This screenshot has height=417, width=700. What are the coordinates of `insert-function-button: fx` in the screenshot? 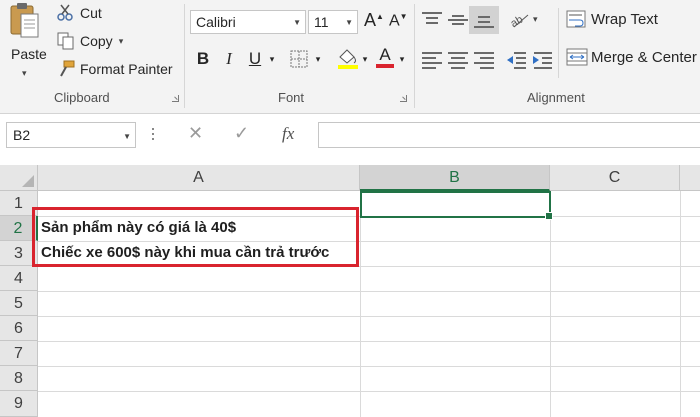 It's located at (288, 134).